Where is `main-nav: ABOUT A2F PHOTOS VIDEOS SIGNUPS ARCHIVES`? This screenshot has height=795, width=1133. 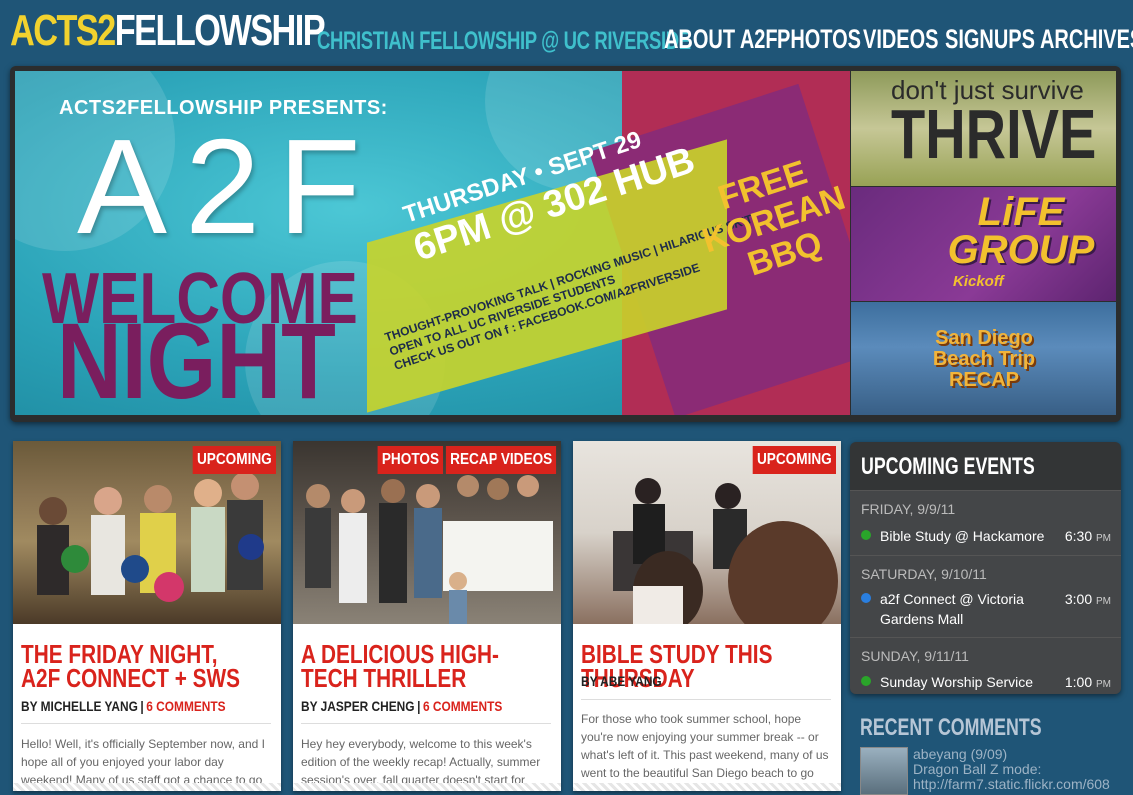 main-nav: ABOUT A2F PHOTOS VIDEOS SIGNUPS ARCHIVES is located at coordinates (566, 41).